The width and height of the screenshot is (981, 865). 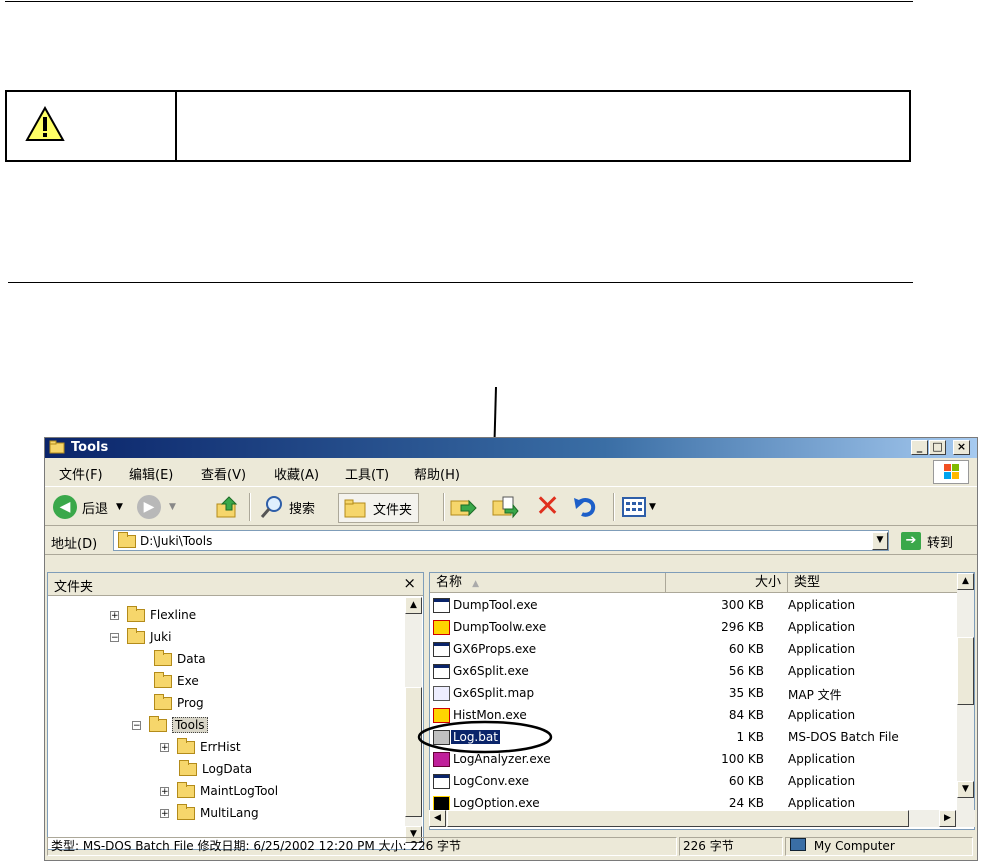 I want to click on file-type: MAP 文件, so click(x=815, y=695).